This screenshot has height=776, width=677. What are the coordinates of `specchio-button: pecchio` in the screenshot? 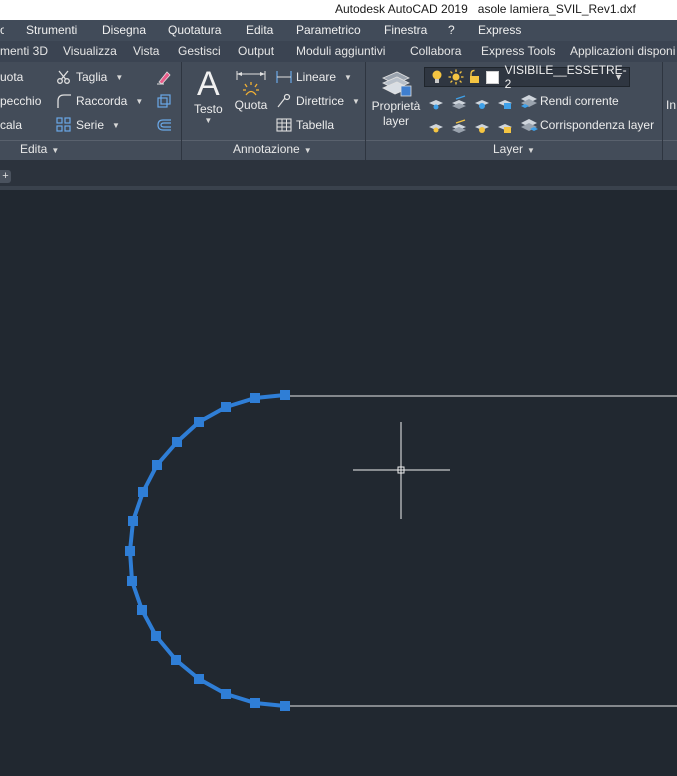 It's located at (20, 101).